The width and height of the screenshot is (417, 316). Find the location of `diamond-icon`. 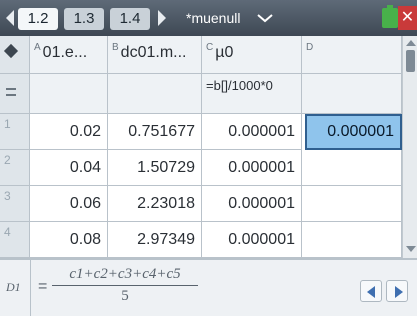

diamond-icon is located at coordinates (11, 51).